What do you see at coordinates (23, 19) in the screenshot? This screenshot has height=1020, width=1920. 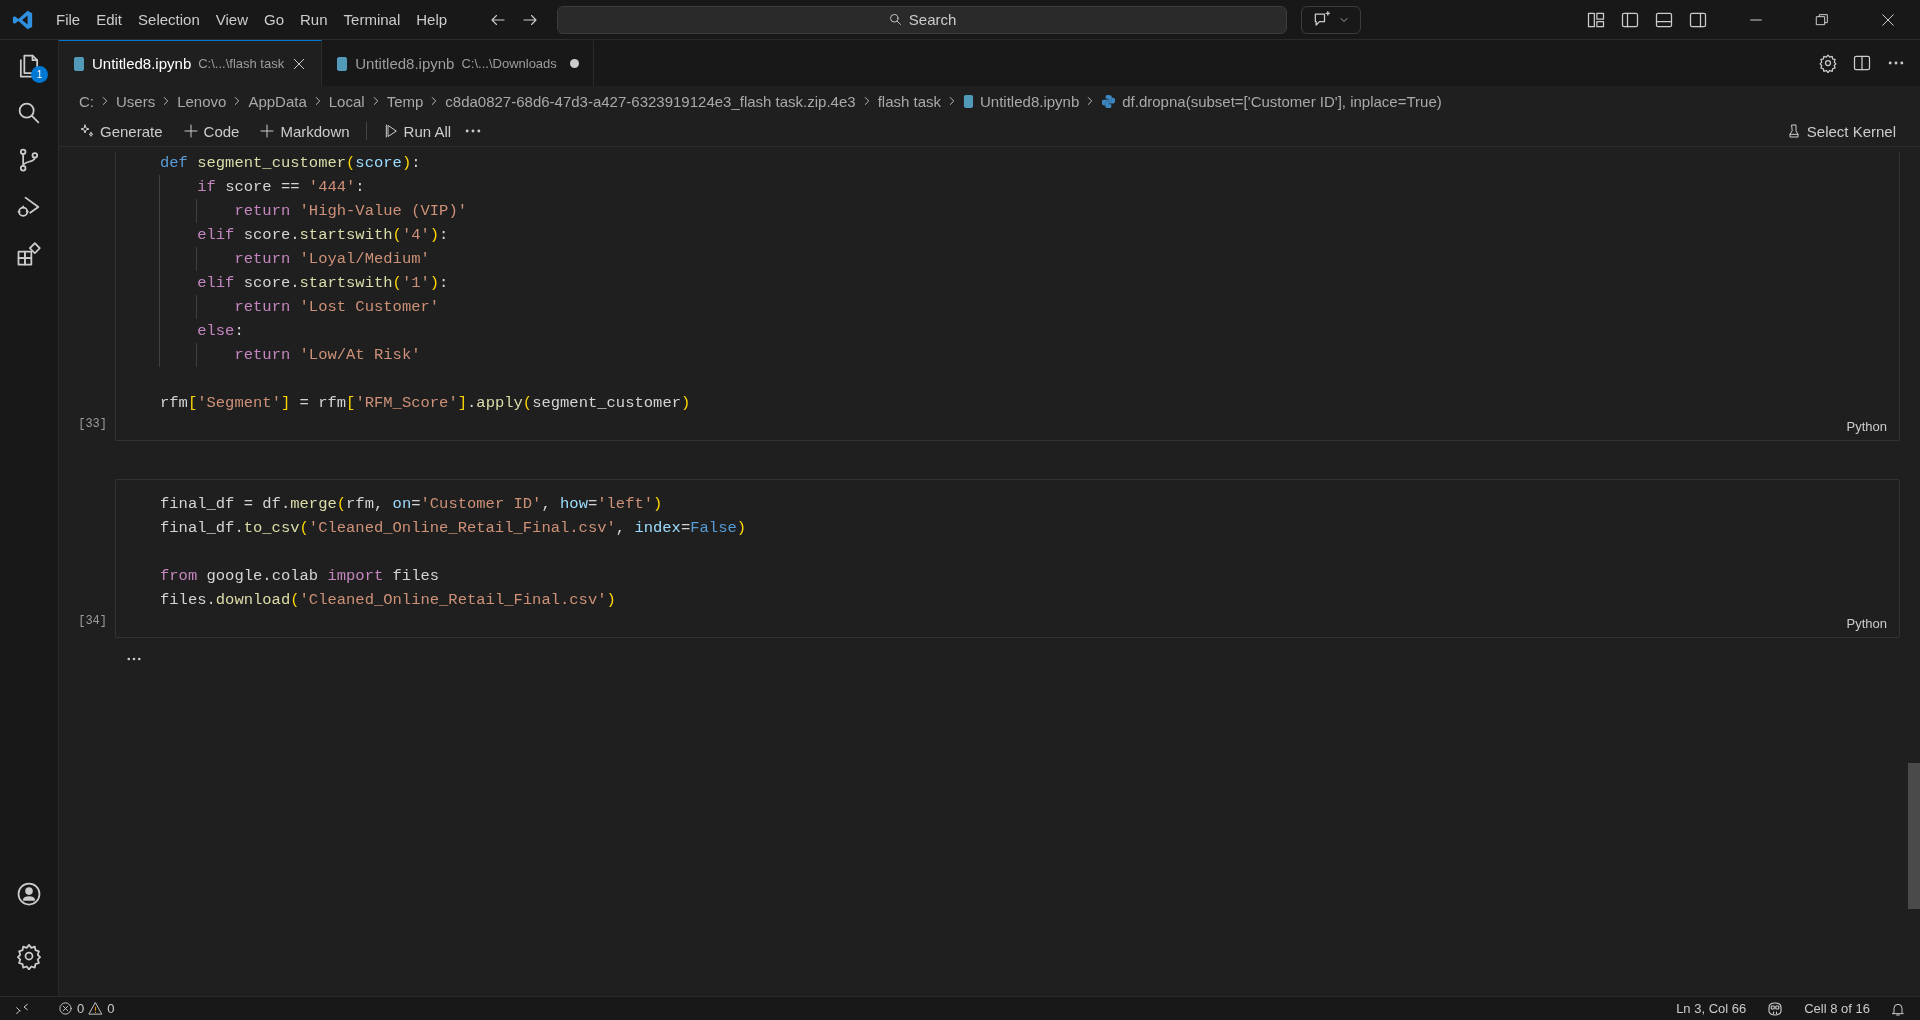 I see `app-logo-icon` at bounding box center [23, 19].